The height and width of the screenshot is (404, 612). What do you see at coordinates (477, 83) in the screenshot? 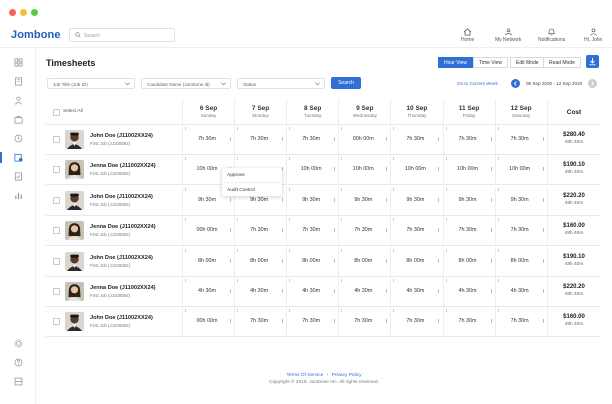
I see `go-to-current-week-link: Go to Current Week` at bounding box center [477, 83].